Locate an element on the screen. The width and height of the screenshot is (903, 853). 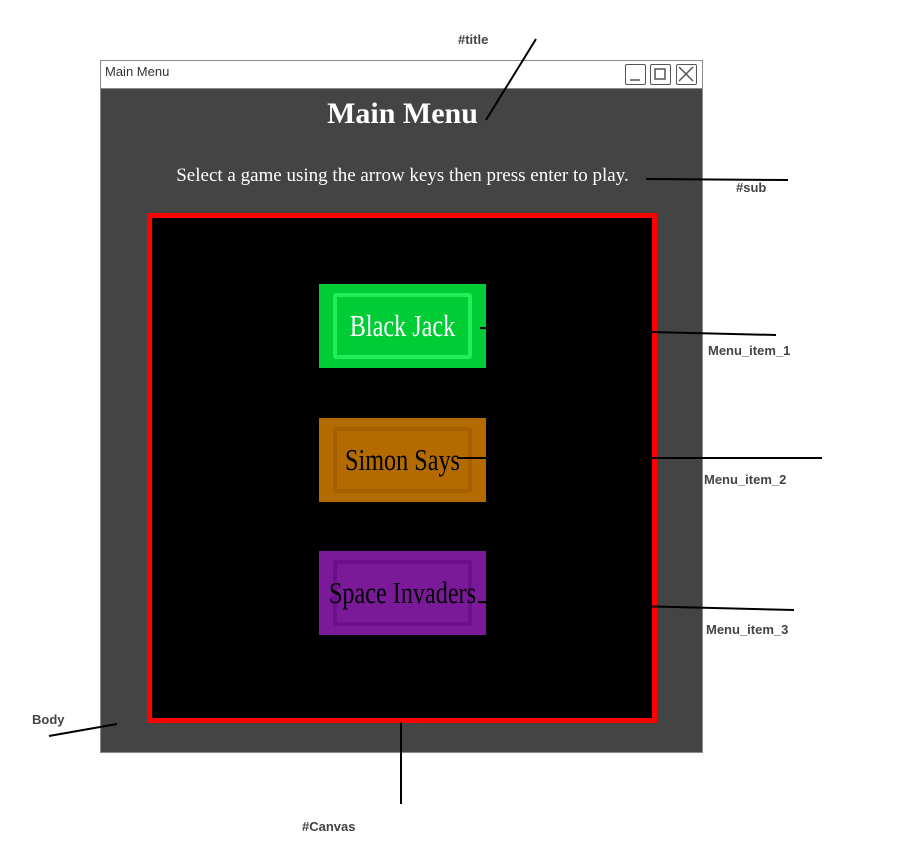
annotation-menu-item-3: Menu_item_3 is located at coordinates (747, 629).